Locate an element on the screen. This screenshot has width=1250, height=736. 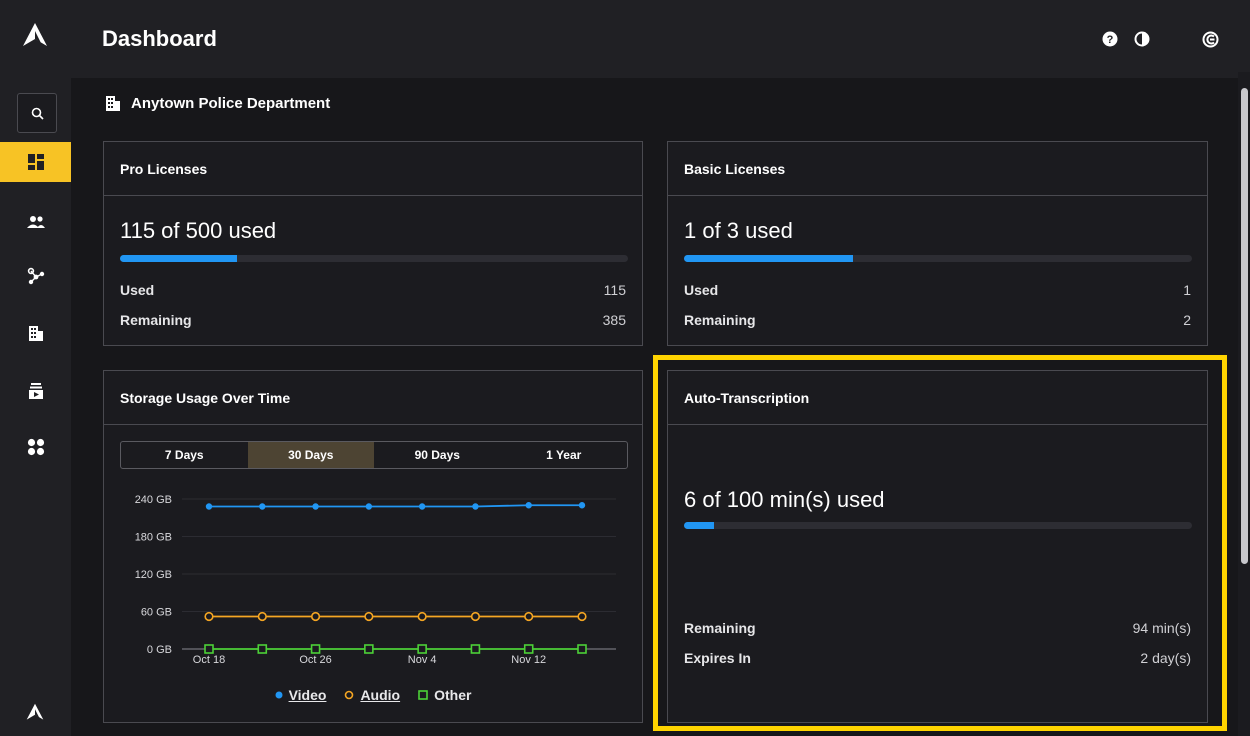
contrast-icon is located at coordinates (1142, 39).